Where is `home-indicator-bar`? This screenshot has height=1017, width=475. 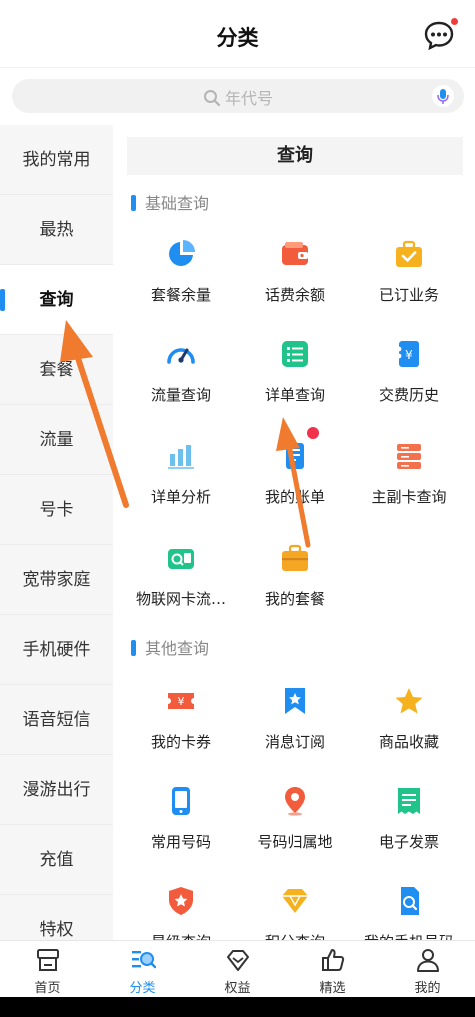
home-indicator-bar is located at coordinates (237, 1007).